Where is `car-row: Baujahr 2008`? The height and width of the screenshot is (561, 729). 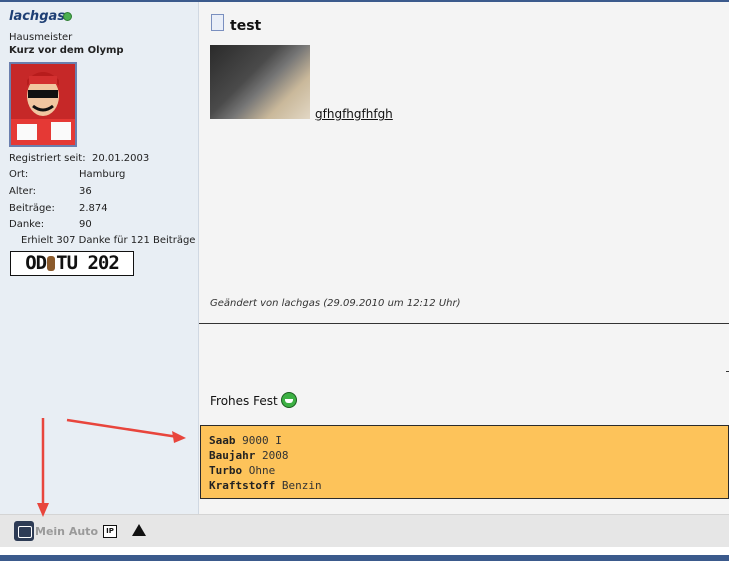
car-row: Baujahr 2008 is located at coordinates (248, 455).